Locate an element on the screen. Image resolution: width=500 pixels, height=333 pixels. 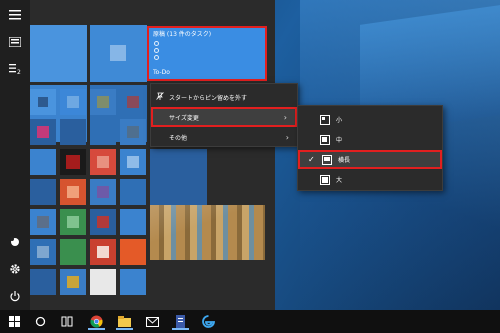
resize-submenu: 小 中 ✓ 横長 大 is located at coordinates (370, 148).